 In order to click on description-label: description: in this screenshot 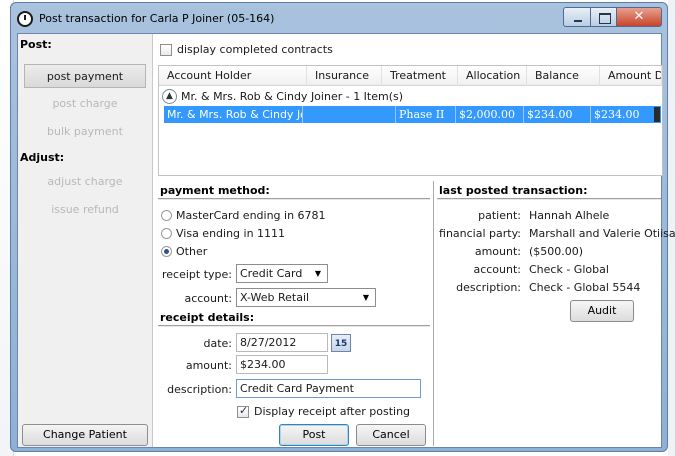, I will do `click(199, 389)`.